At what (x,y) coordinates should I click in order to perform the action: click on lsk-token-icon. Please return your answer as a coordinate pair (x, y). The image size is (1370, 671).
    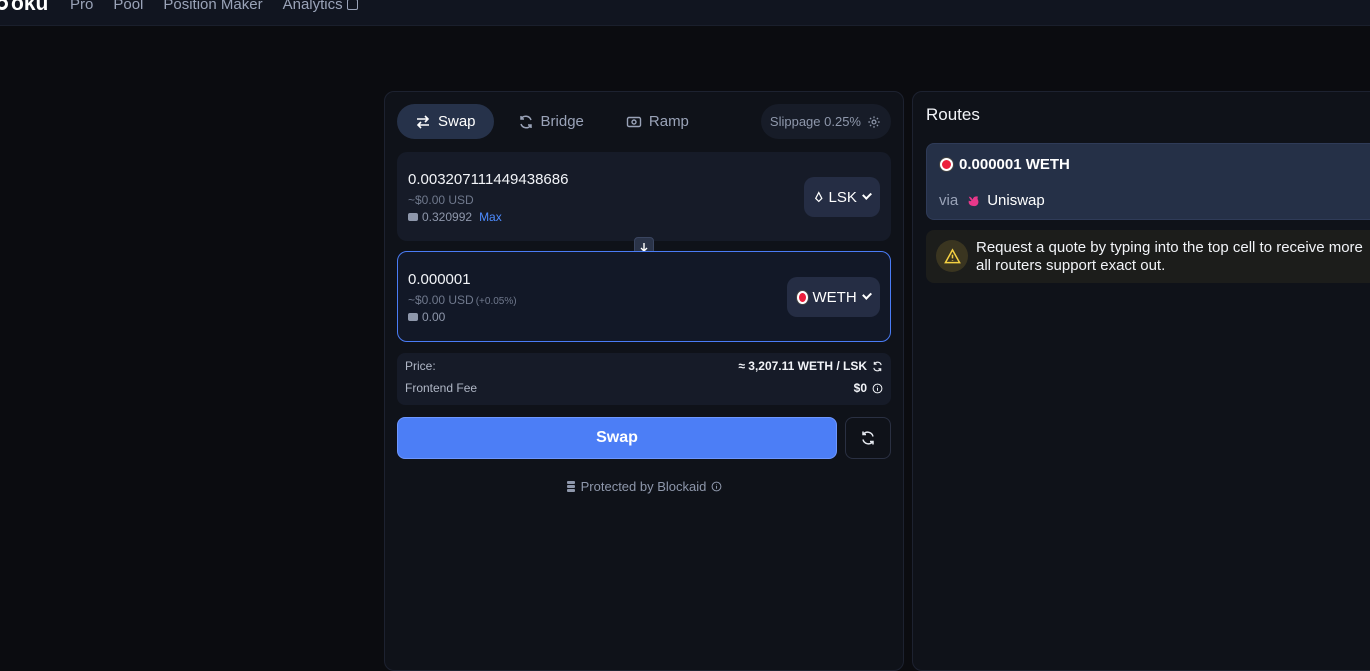
    Looking at the image, I should click on (818, 197).